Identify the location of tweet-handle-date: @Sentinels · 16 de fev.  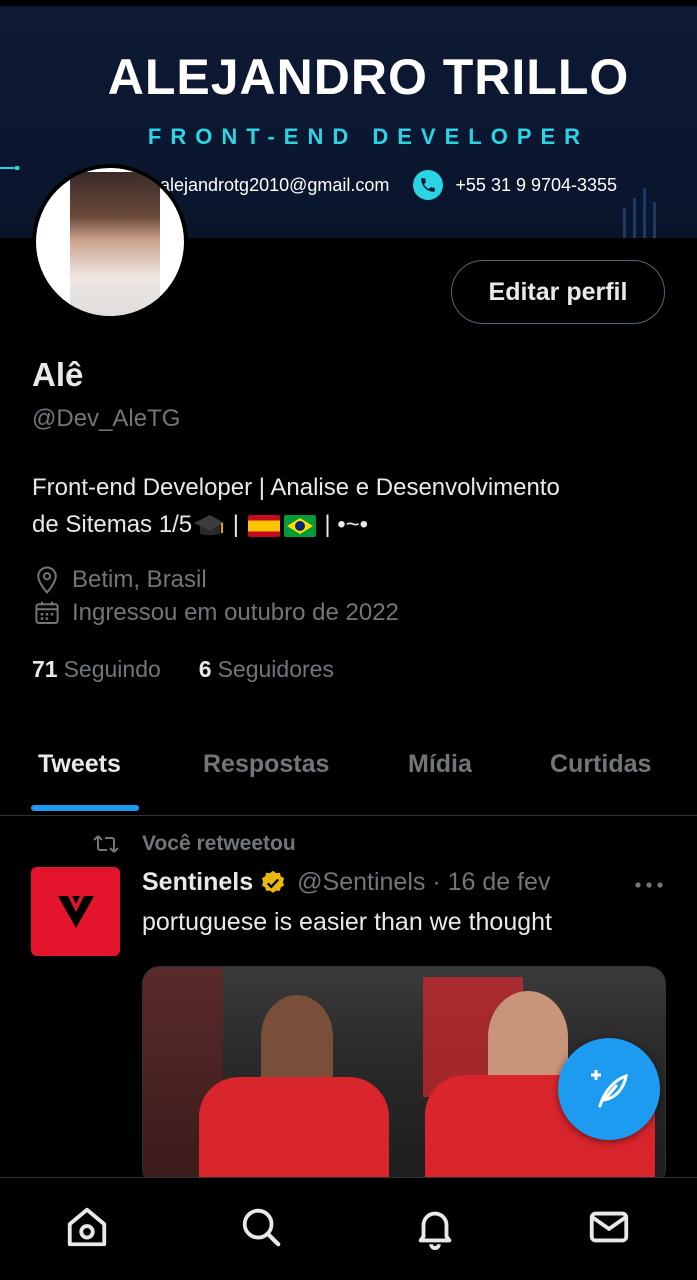
(424, 882).